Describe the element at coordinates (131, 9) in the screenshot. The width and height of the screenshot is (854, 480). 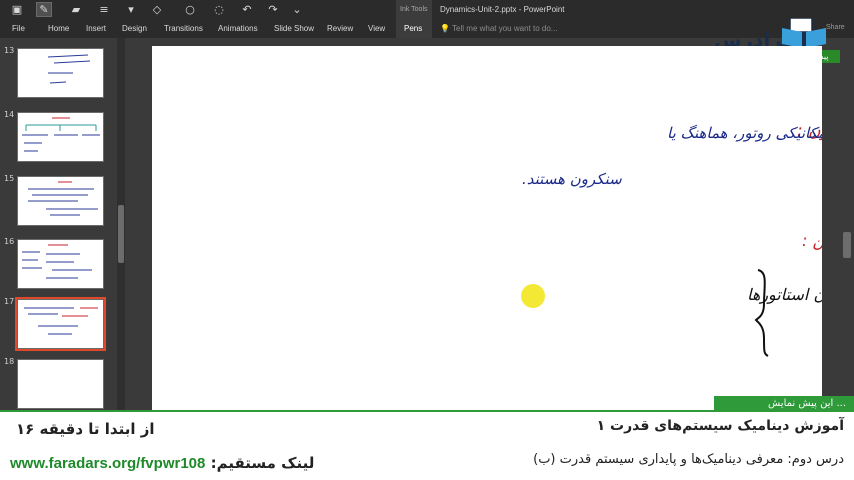
I see `color-icon: ▾` at that location.